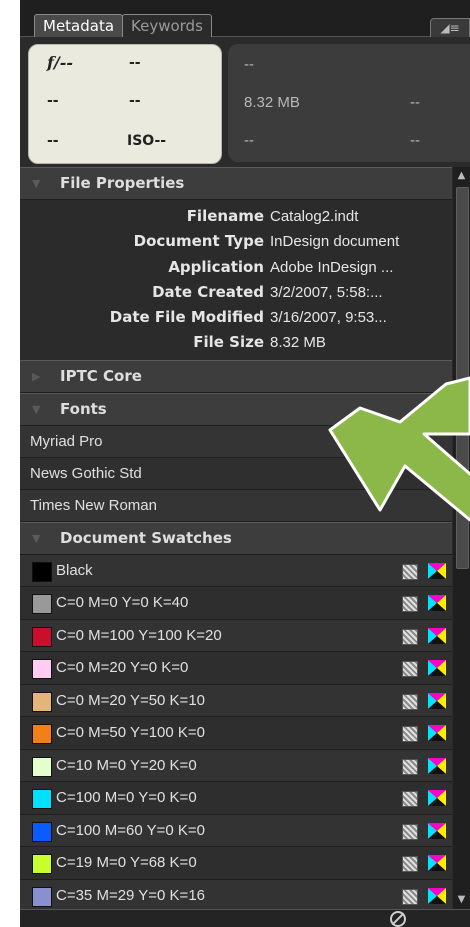 This screenshot has height=927, width=470. Describe the element at coordinates (236, 505) in the screenshot. I see `font-list-item: Times New Roman` at that location.